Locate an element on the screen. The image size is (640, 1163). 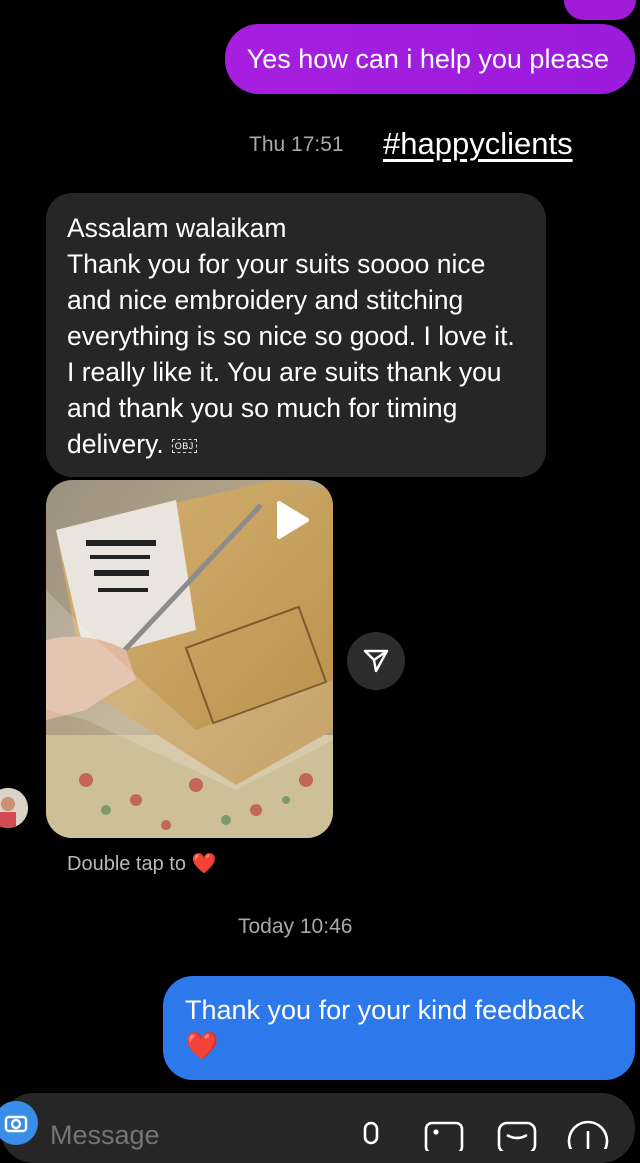
outgoing-message: Yes how can i help you please is located at coordinates (429, 59).